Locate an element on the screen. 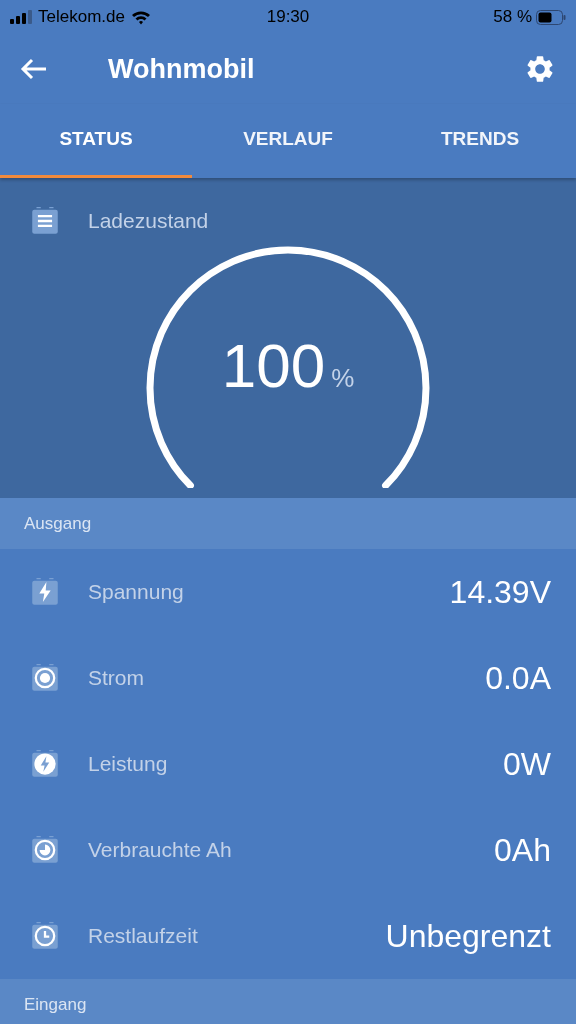 The height and width of the screenshot is (1024, 576). tab: TRENDS is located at coordinates (480, 141).